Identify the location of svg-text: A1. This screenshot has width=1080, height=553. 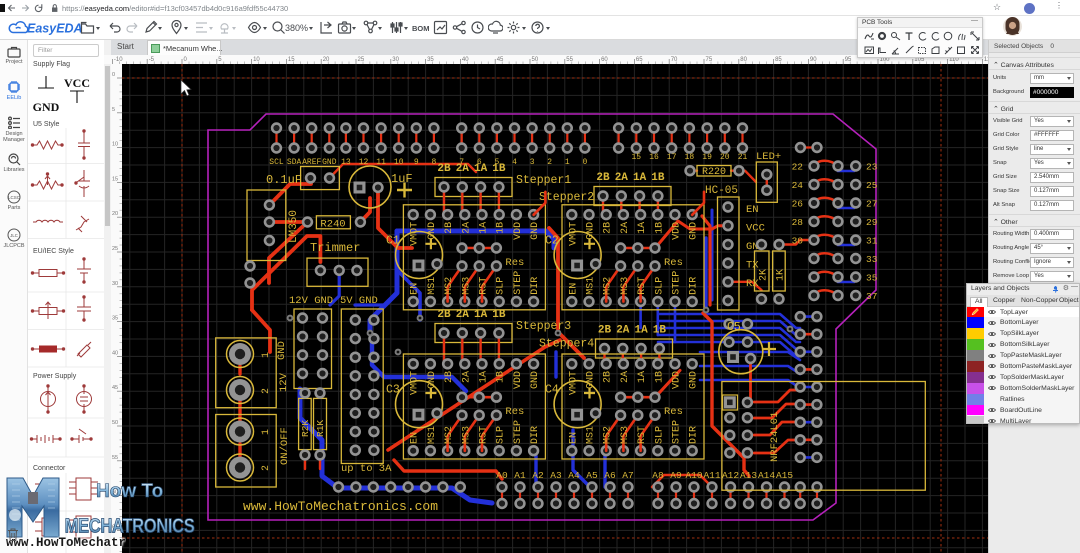
(520, 475).